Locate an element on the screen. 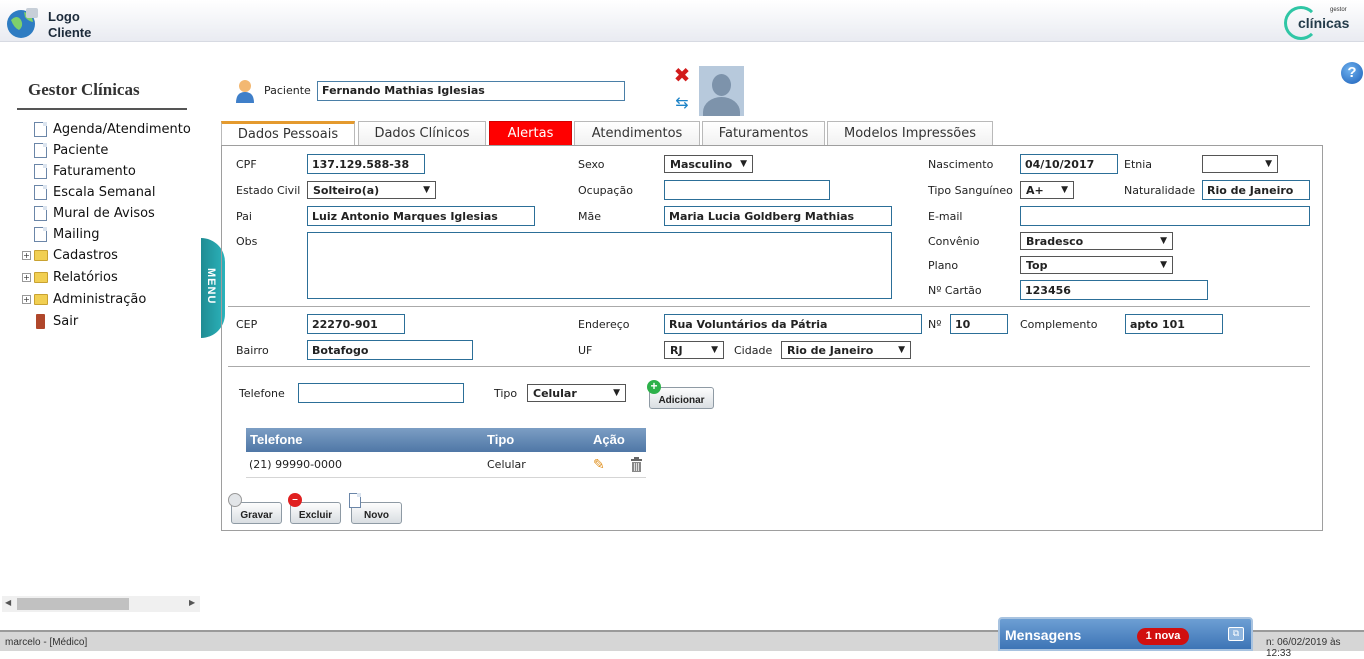 The width and height of the screenshot is (1364, 659). plano-label: Plano is located at coordinates (943, 265).